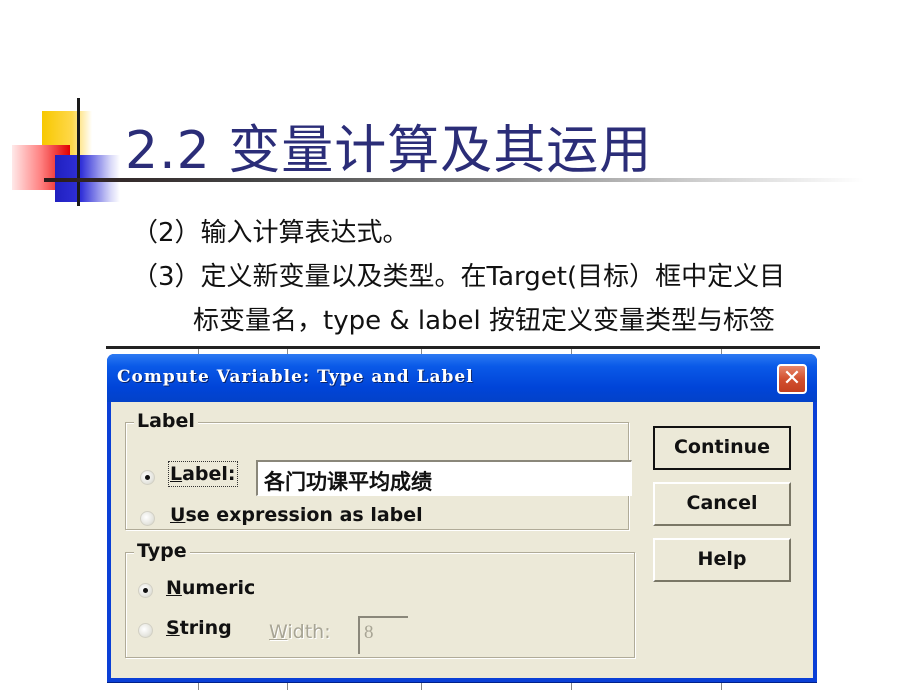 Image resolution: width=920 pixels, height=690 pixels. What do you see at coordinates (209, 474) in the screenshot?
I see `label-rest: abel:` at bounding box center [209, 474].